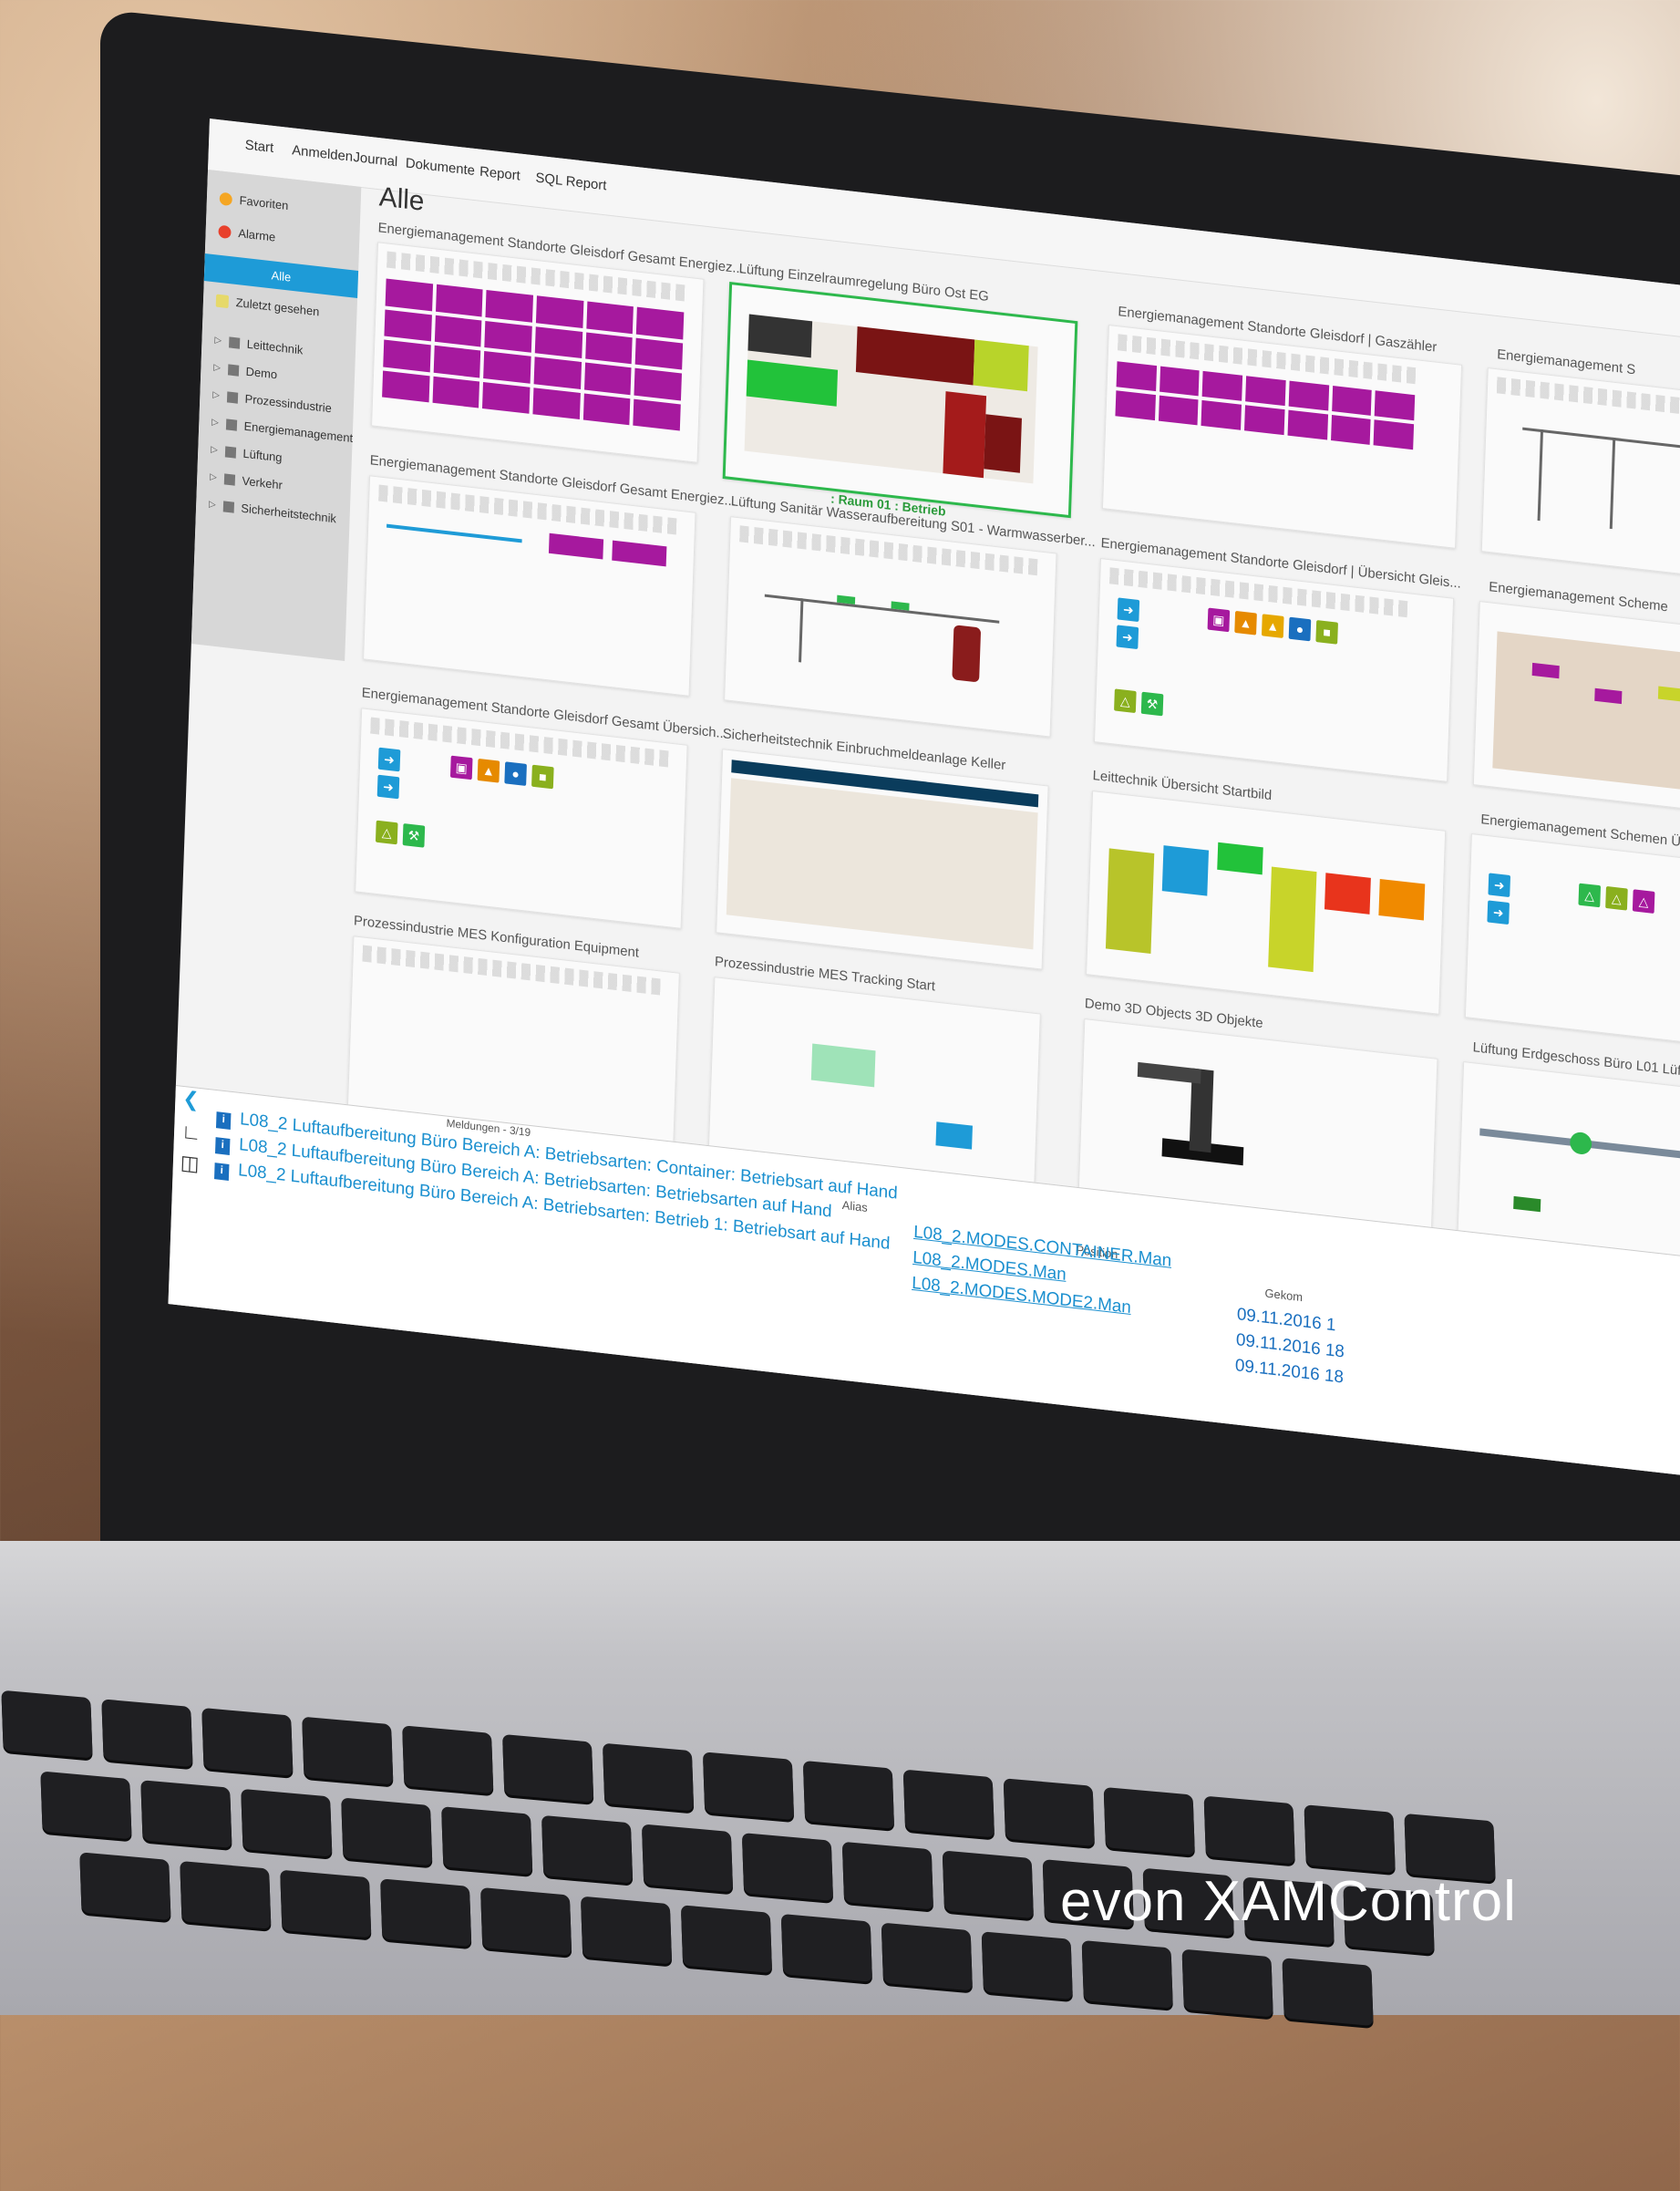  I want to click on menu-sql-report: SQL Report, so click(571, 182).